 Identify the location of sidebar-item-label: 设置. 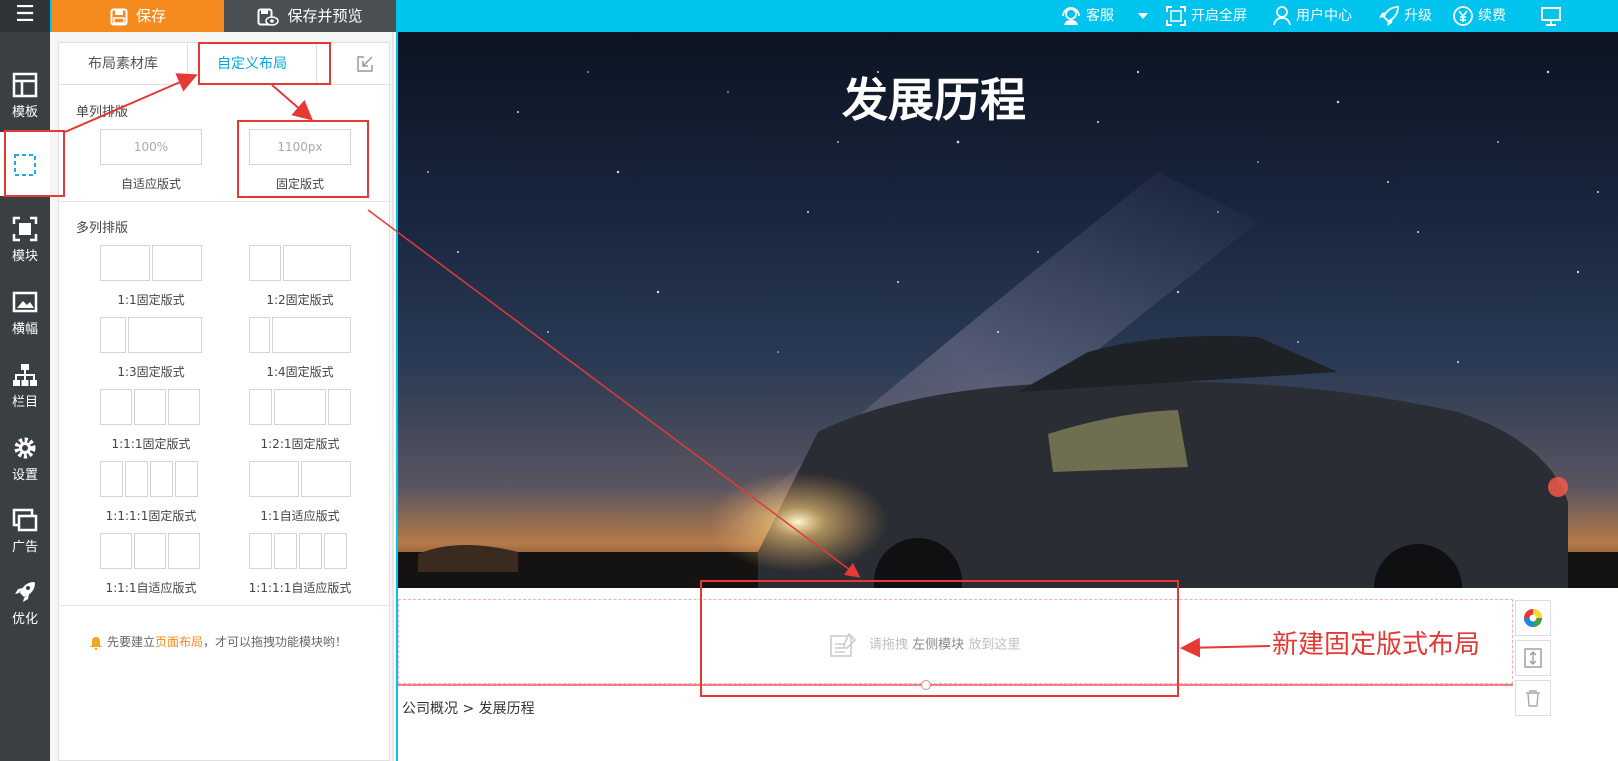
(24, 475).